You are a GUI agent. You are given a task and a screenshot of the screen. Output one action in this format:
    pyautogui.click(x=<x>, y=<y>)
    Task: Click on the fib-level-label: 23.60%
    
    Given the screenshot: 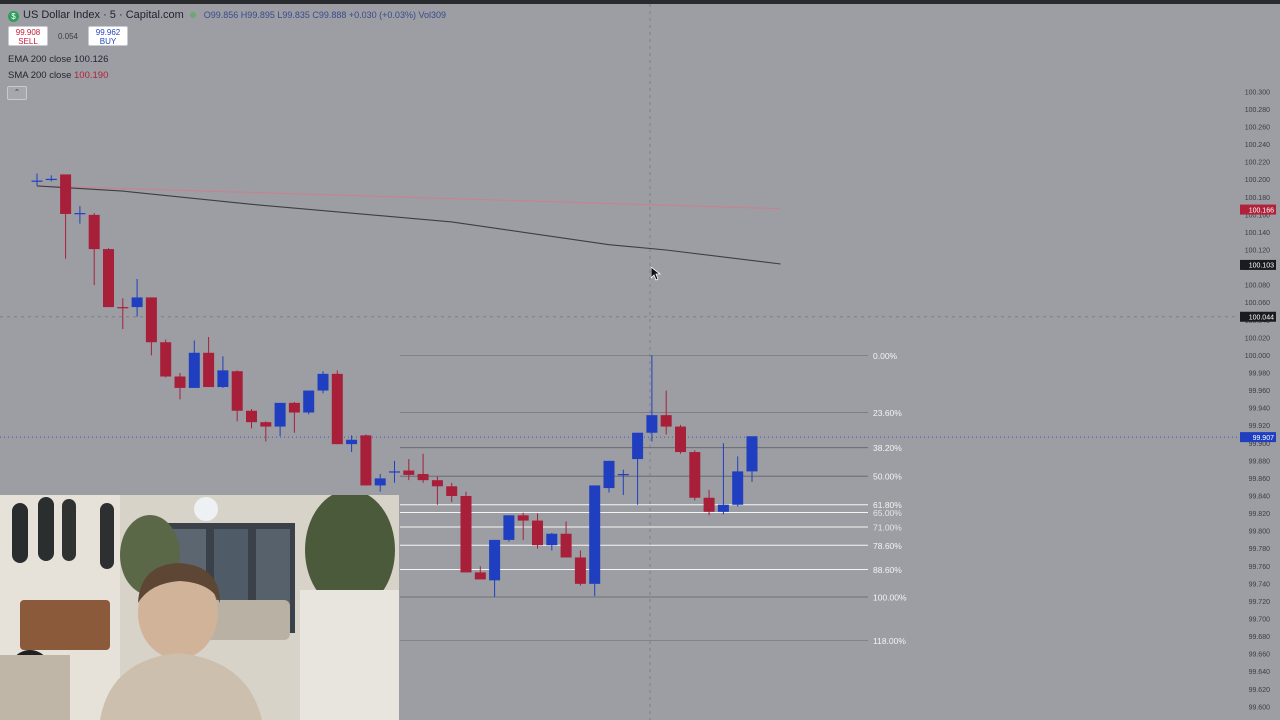 What is the action you would take?
    pyautogui.click(x=887, y=413)
    